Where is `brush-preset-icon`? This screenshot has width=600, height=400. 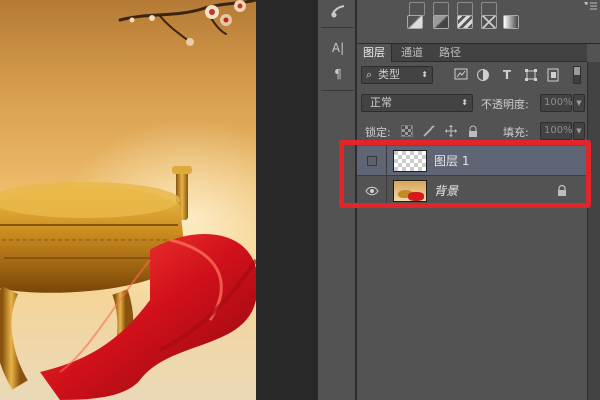
brush-preset-icon is located at coordinates (338, 12).